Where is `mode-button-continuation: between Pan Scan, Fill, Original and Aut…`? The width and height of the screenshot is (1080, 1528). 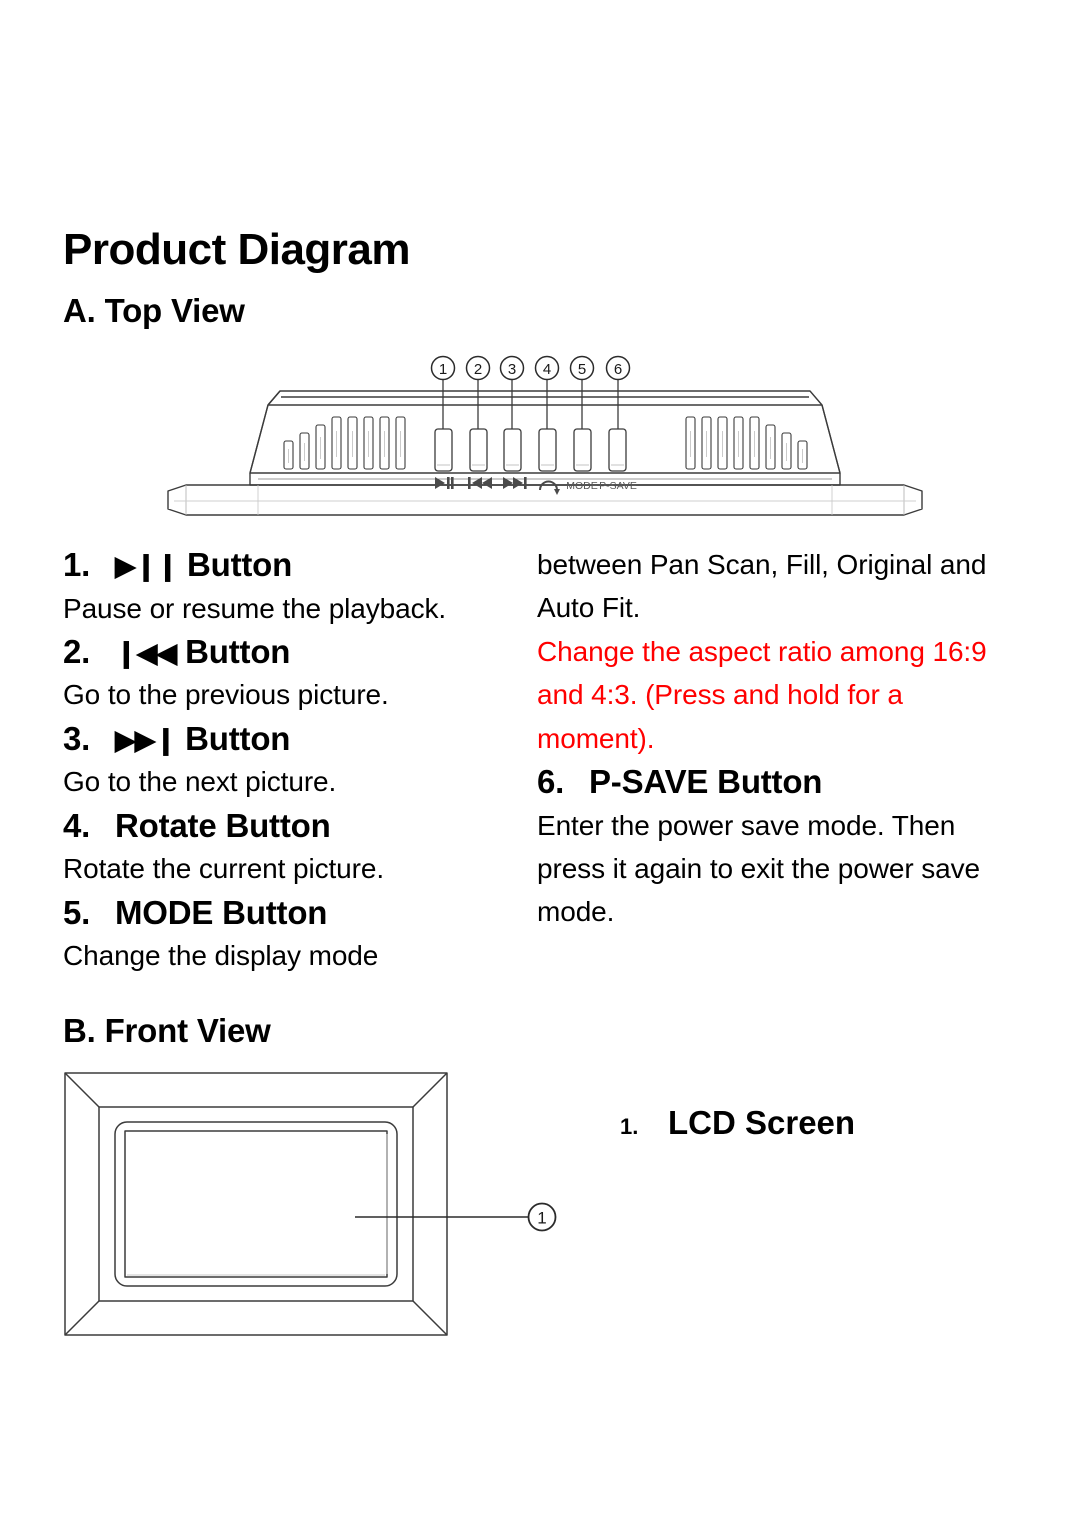 mode-button-continuation: between Pan Scan, Fill, Original and Aut… is located at coordinates (762, 586).